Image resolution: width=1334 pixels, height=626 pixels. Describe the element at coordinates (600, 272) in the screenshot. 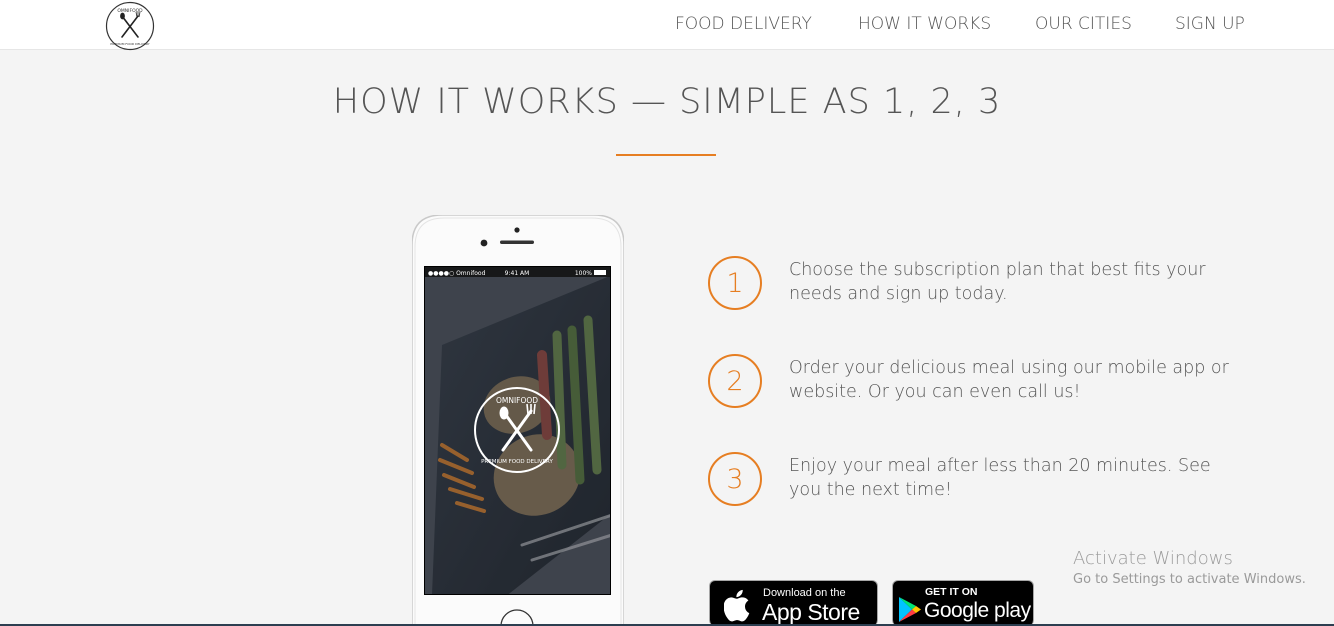

I see `battery-icon` at that location.